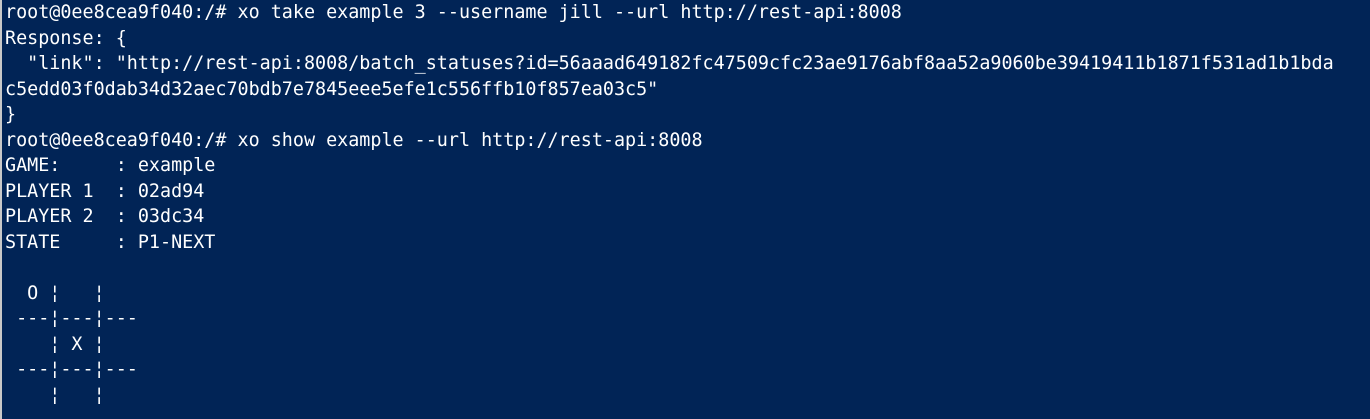  I want to click on game-name-line: GAME: : example, so click(110, 165).